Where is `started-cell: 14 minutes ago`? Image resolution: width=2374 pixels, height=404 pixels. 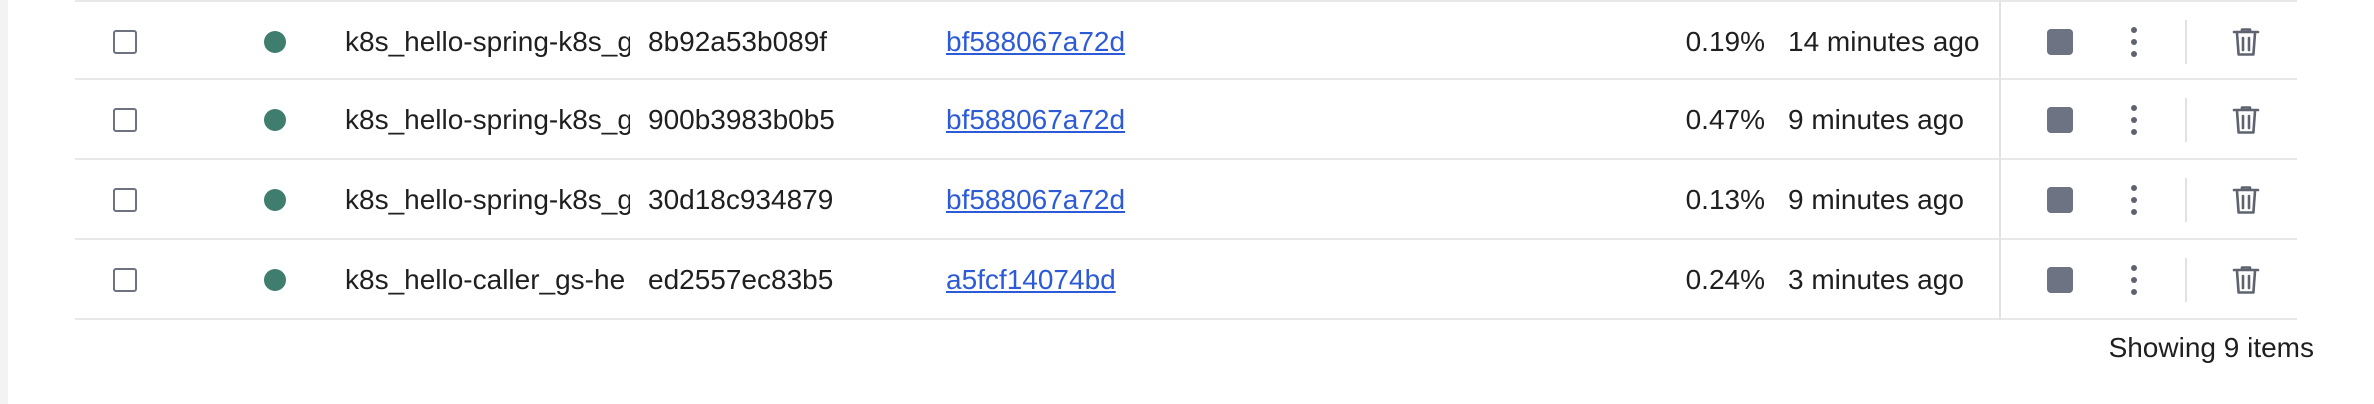
started-cell: 14 minutes ago is located at coordinates (1908, 42).